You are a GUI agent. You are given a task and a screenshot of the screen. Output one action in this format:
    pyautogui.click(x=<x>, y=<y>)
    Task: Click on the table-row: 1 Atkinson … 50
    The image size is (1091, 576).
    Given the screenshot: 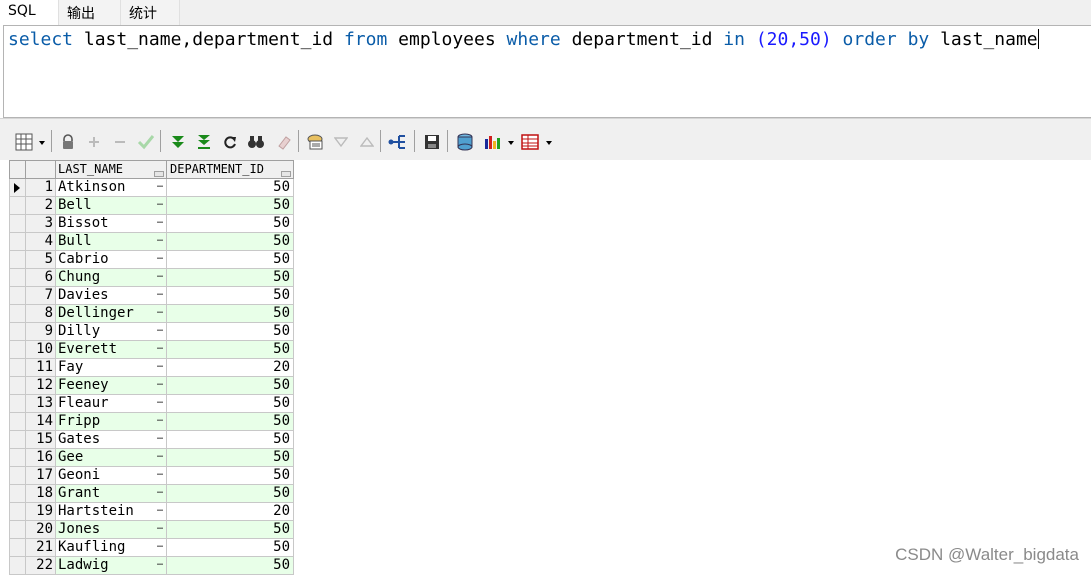 What is the action you would take?
    pyautogui.click(x=151, y=187)
    